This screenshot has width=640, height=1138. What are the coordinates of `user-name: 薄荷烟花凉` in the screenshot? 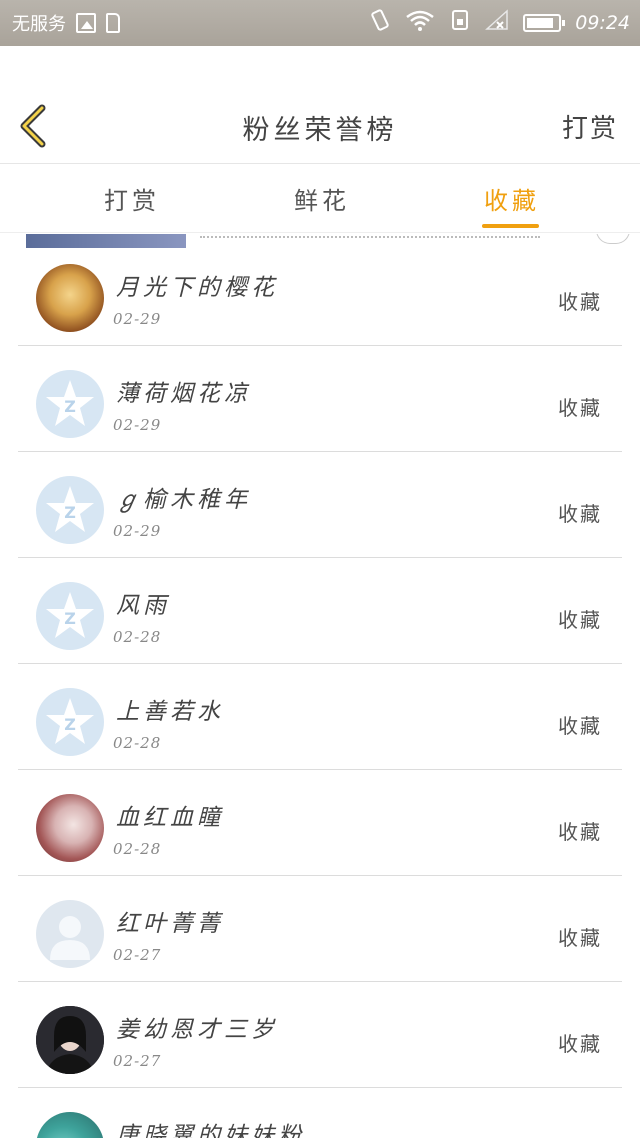 It's located at (183, 394).